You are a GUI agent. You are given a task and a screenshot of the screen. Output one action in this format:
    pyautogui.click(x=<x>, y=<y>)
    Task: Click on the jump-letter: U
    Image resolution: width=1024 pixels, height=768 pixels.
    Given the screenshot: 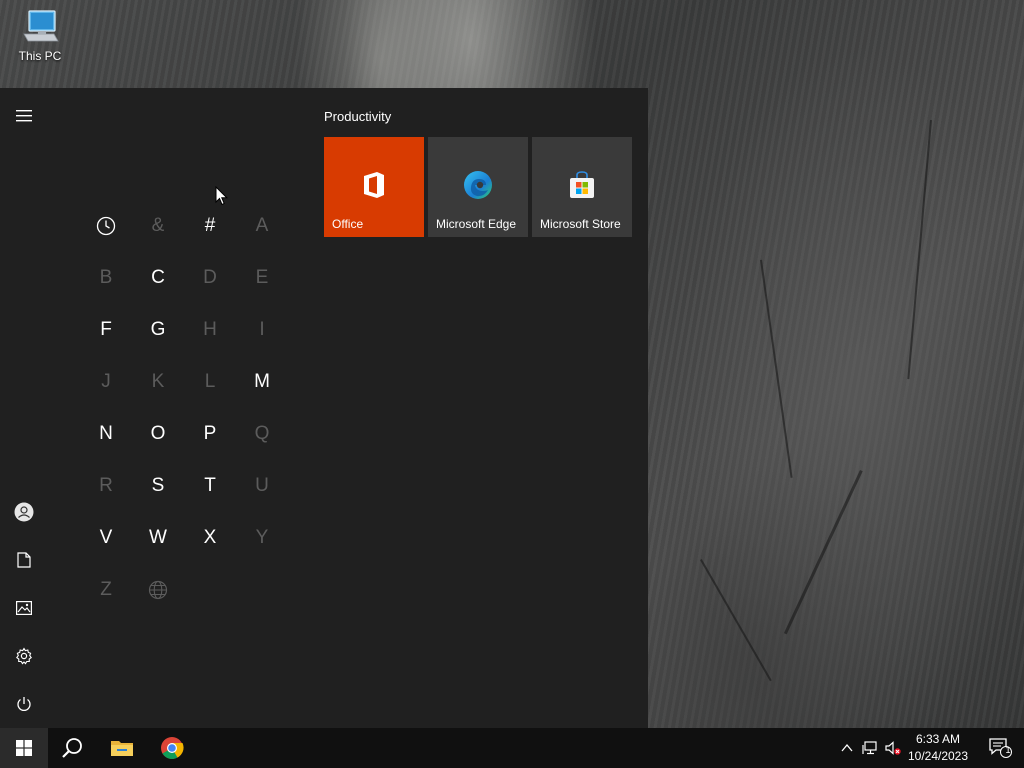 What is the action you would take?
    pyautogui.click(x=262, y=485)
    